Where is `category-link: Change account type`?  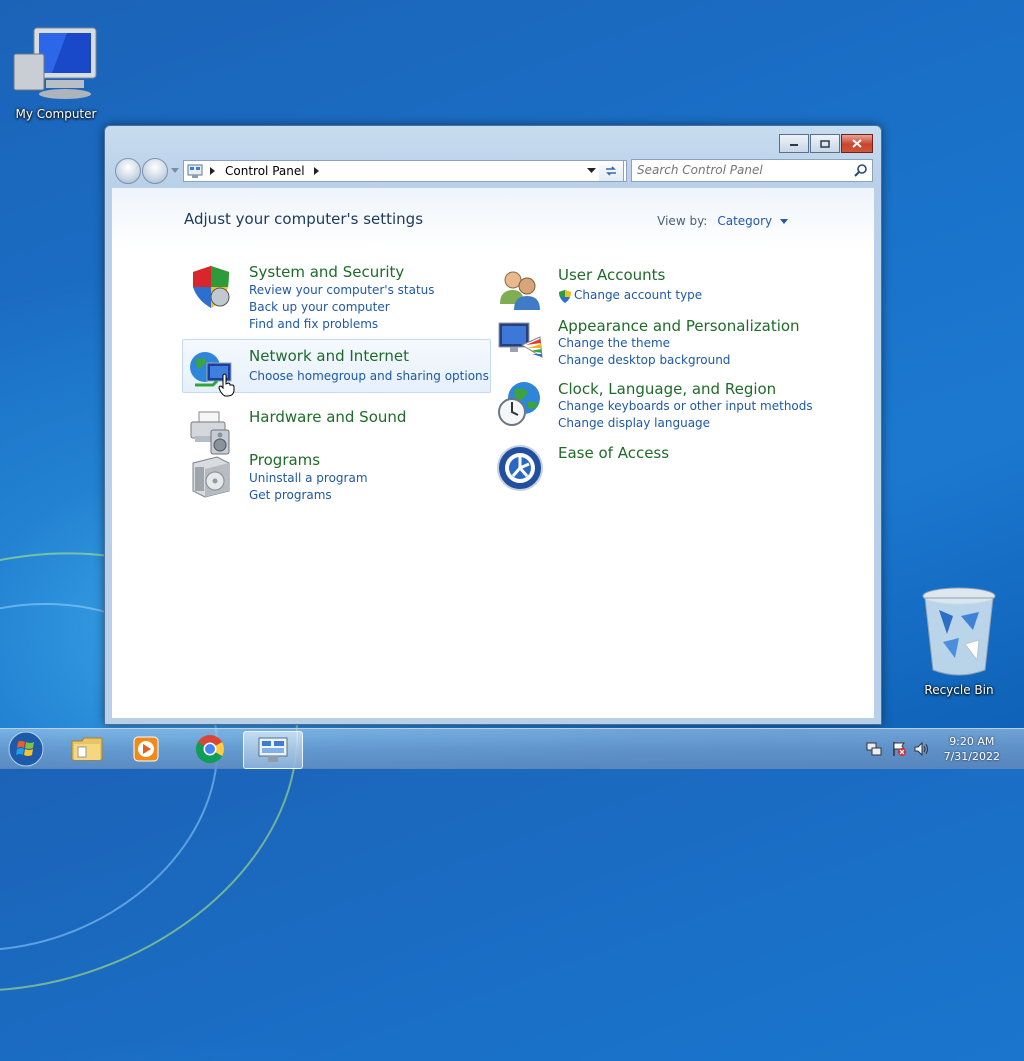
category-link: Change account type is located at coordinates (638, 295).